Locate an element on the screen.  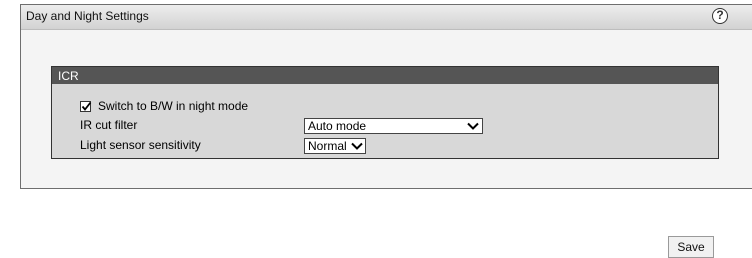
save-button: Save is located at coordinates (691, 247).